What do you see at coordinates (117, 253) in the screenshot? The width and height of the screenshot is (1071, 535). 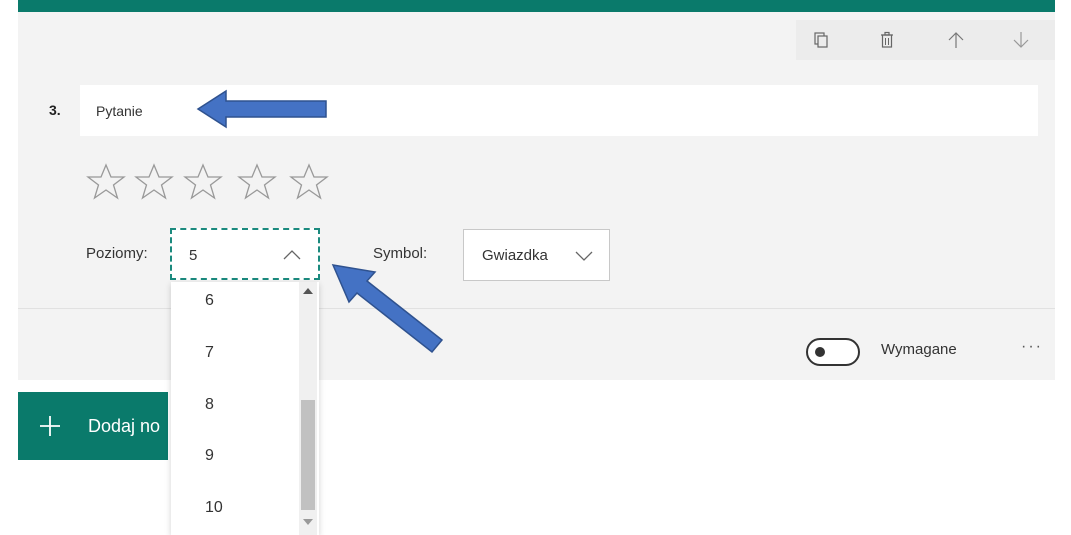 I see `levels-label: Poziomy:` at bounding box center [117, 253].